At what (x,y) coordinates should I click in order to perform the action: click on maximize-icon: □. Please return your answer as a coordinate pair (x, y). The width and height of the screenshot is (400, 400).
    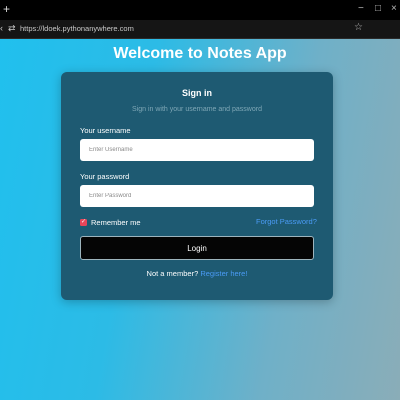
    Looking at the image, I should click on (378, 9).